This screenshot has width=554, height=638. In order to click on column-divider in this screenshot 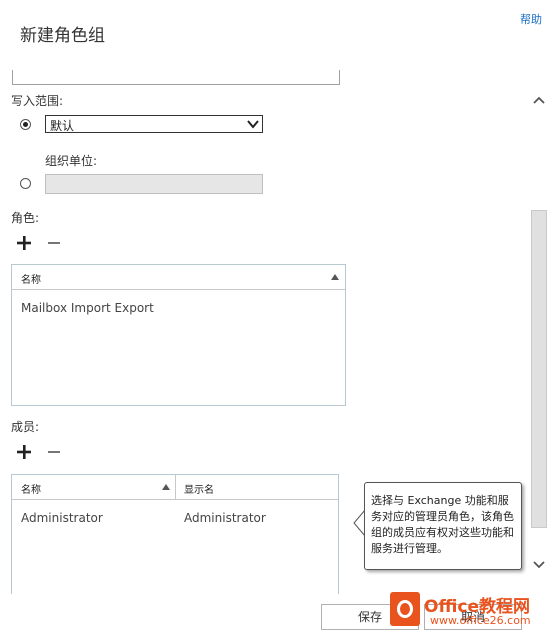, I will do `click(175, 487)`.